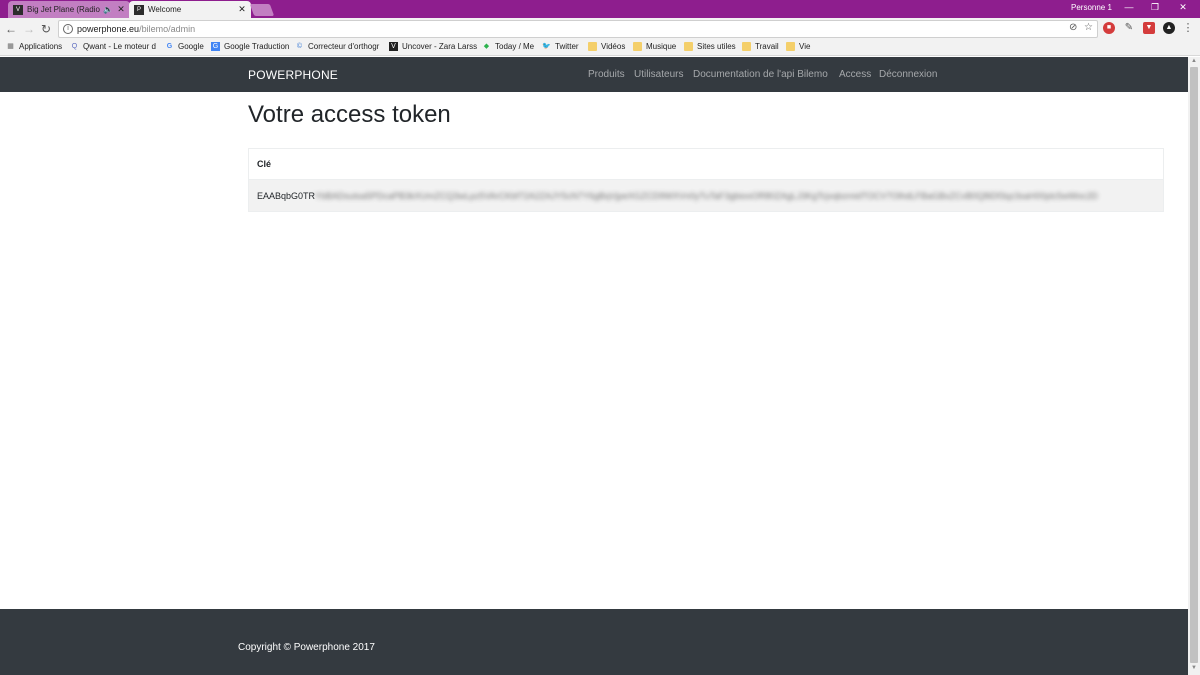 This screenshot has height=675, width=1200. Describe the element at coordinates (349, 114) in the screenshot. I see `page-title: Votre access token` at that location.